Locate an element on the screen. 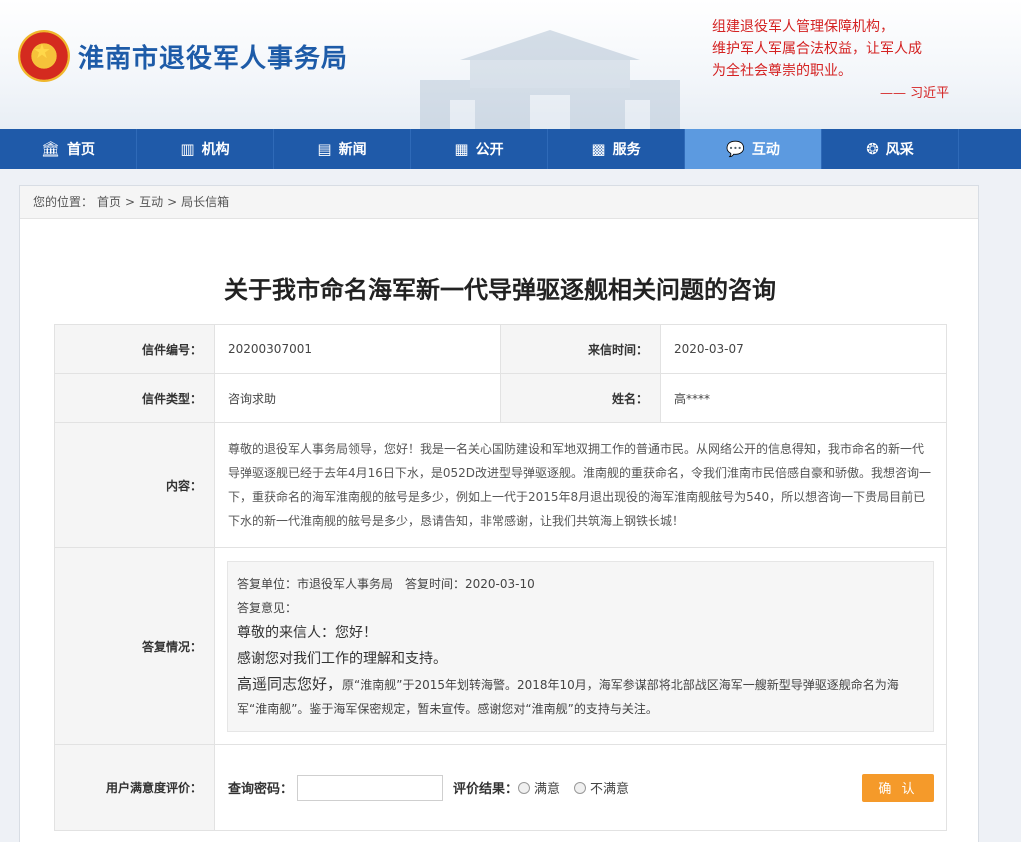 Image resolution: width=1021 pixels, height=842 pixels. content-label: 内容： is located at coordinates (134, 485).